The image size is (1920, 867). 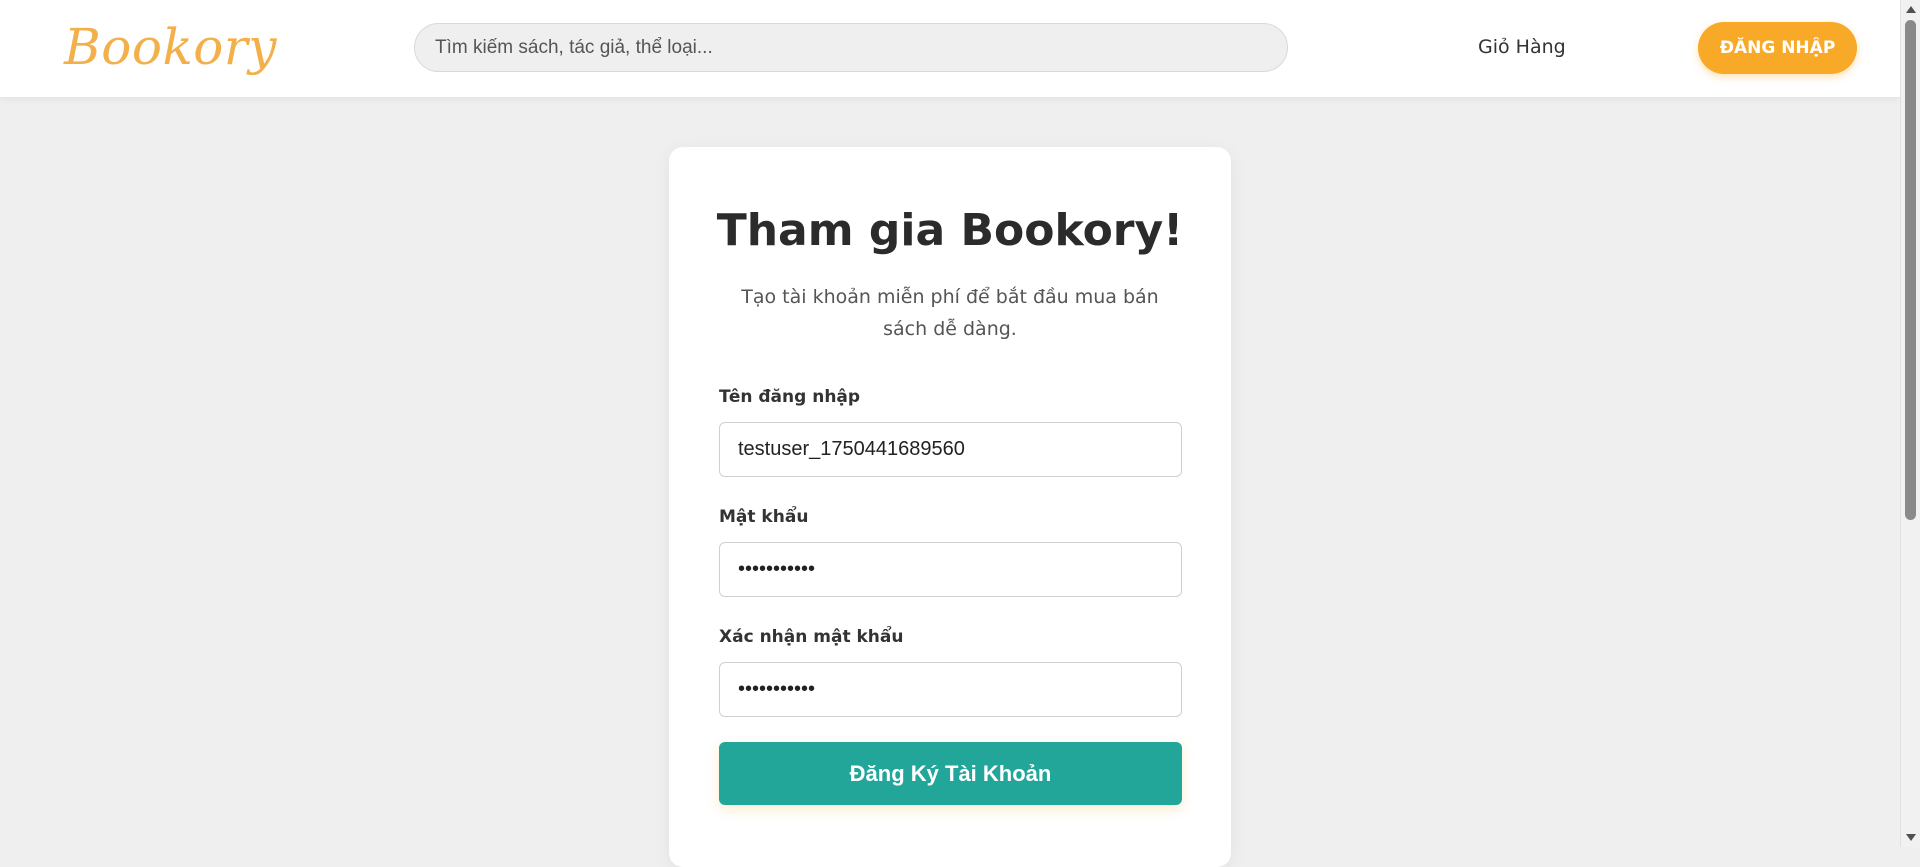 What do you see at coordinates (950, 773) in the screenshot?
I see `register-submit-button: Đăng Ký Tài Khoản` at bounding box center [950, 773].